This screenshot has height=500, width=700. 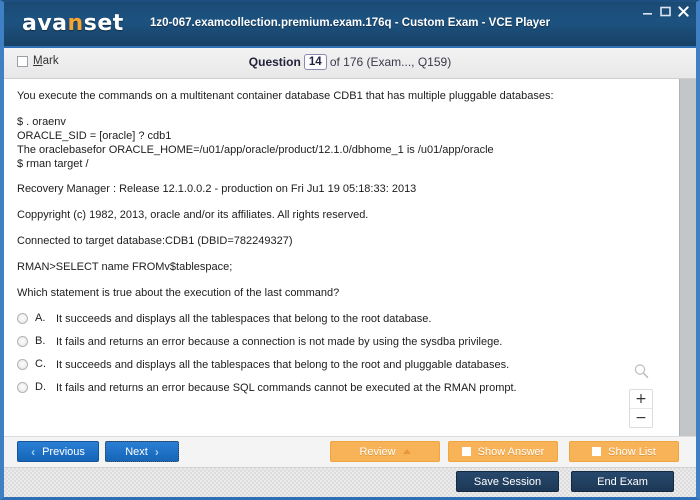 I want to click on magnifier-icon, so click(x=641, y=374).